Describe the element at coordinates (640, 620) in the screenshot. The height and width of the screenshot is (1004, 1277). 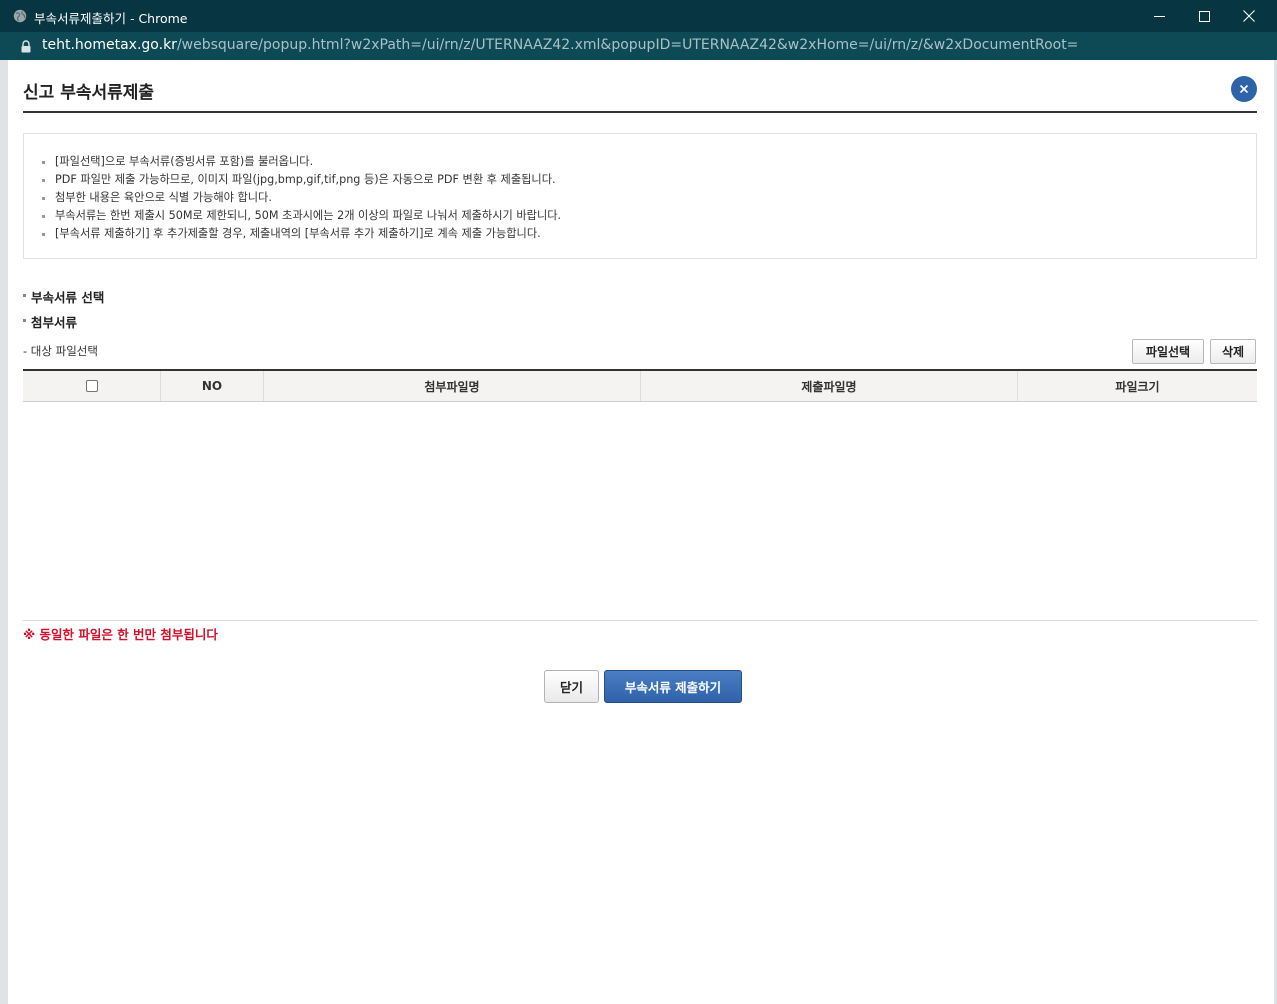
I see `grid-bottom-divider` at that location.